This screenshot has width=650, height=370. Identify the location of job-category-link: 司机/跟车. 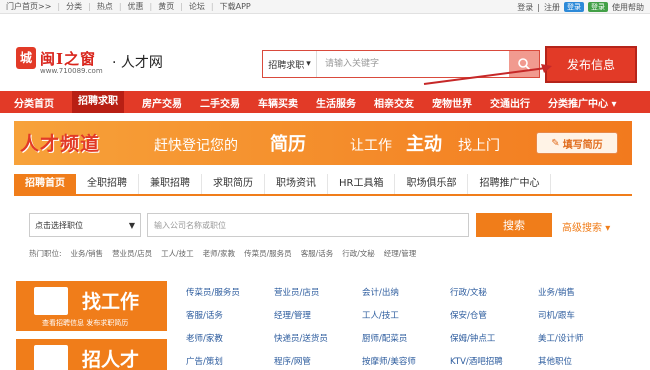
(582, 315).